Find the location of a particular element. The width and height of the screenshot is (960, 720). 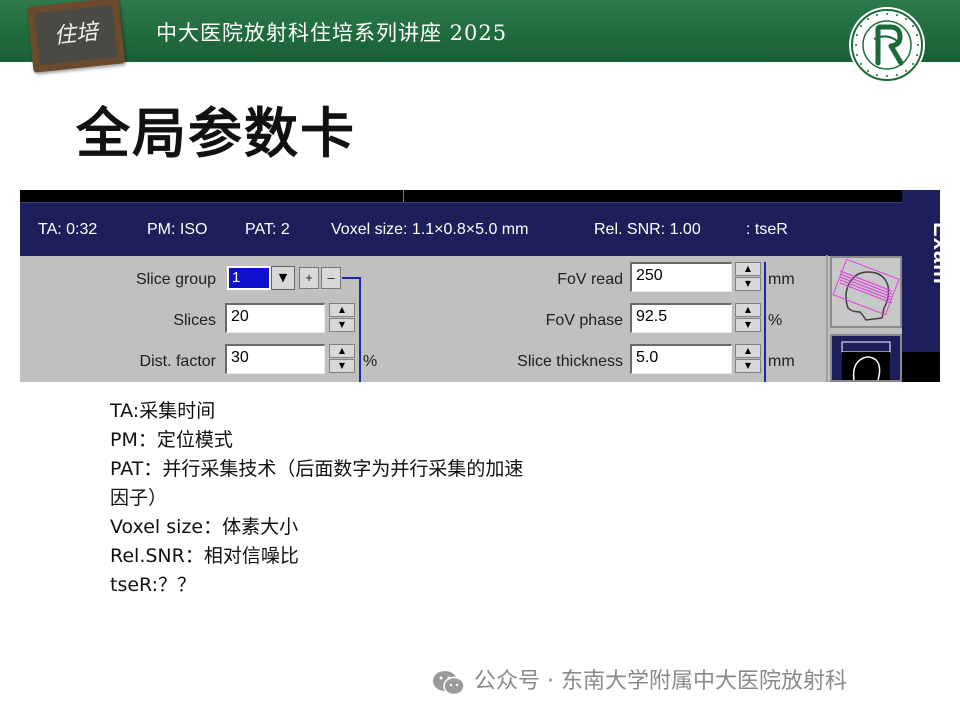

exam-tab-label: Exam is located at coordinates (934, 253).